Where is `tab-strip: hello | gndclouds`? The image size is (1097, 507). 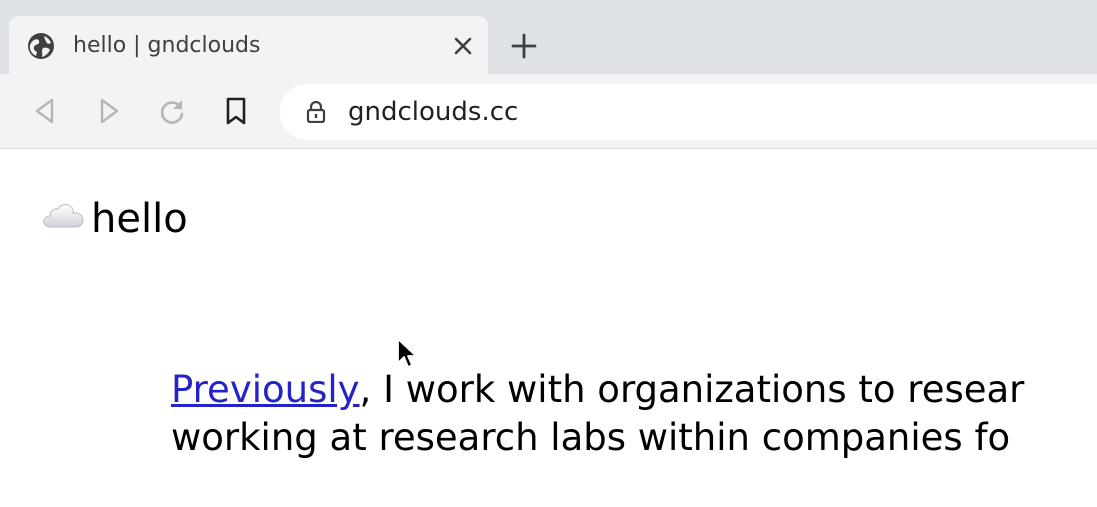
tab-strip: hello | gndclouds is located at coordinates (548, 37).